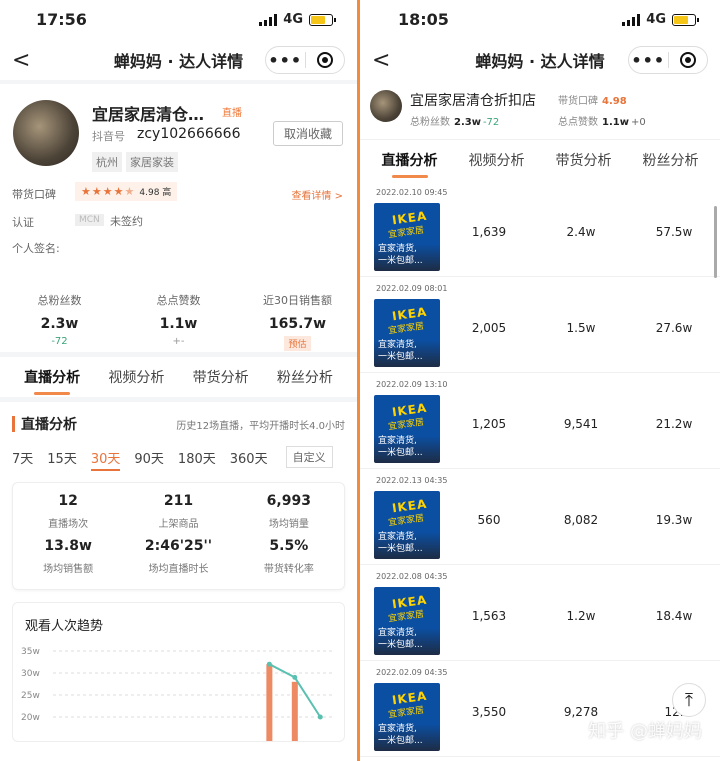  What do you see at coordinates (674, 232) in the screenshot?
I see `session-amount: 57.5w` at bounding box center [674, 232].